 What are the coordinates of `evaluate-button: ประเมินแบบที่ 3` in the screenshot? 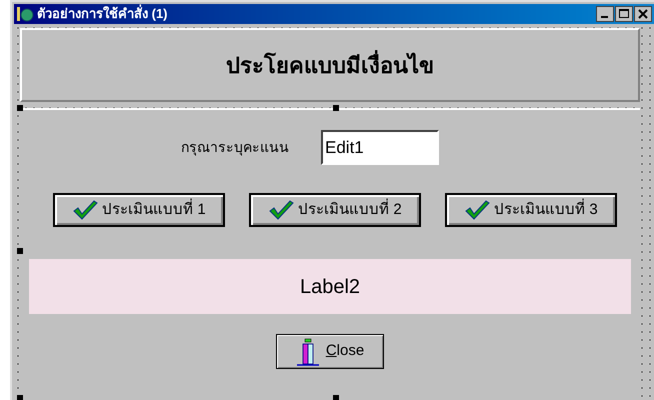 It's located at (531, 210).